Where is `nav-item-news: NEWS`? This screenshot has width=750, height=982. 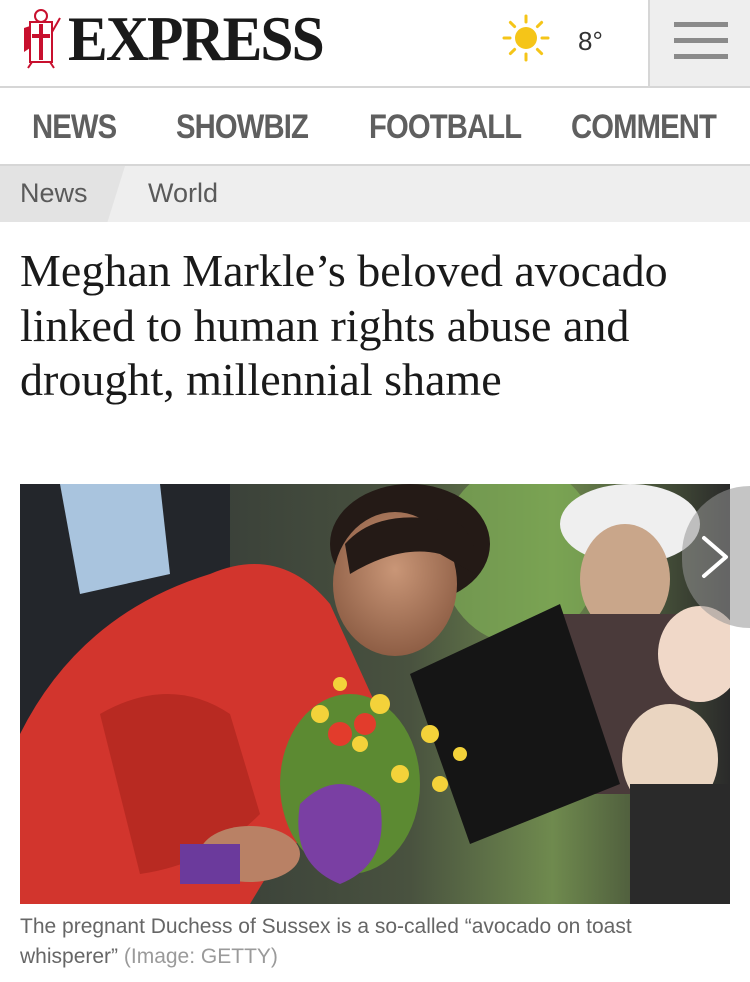 nav-item-news: NEWS is located at coordinates (74, 127).